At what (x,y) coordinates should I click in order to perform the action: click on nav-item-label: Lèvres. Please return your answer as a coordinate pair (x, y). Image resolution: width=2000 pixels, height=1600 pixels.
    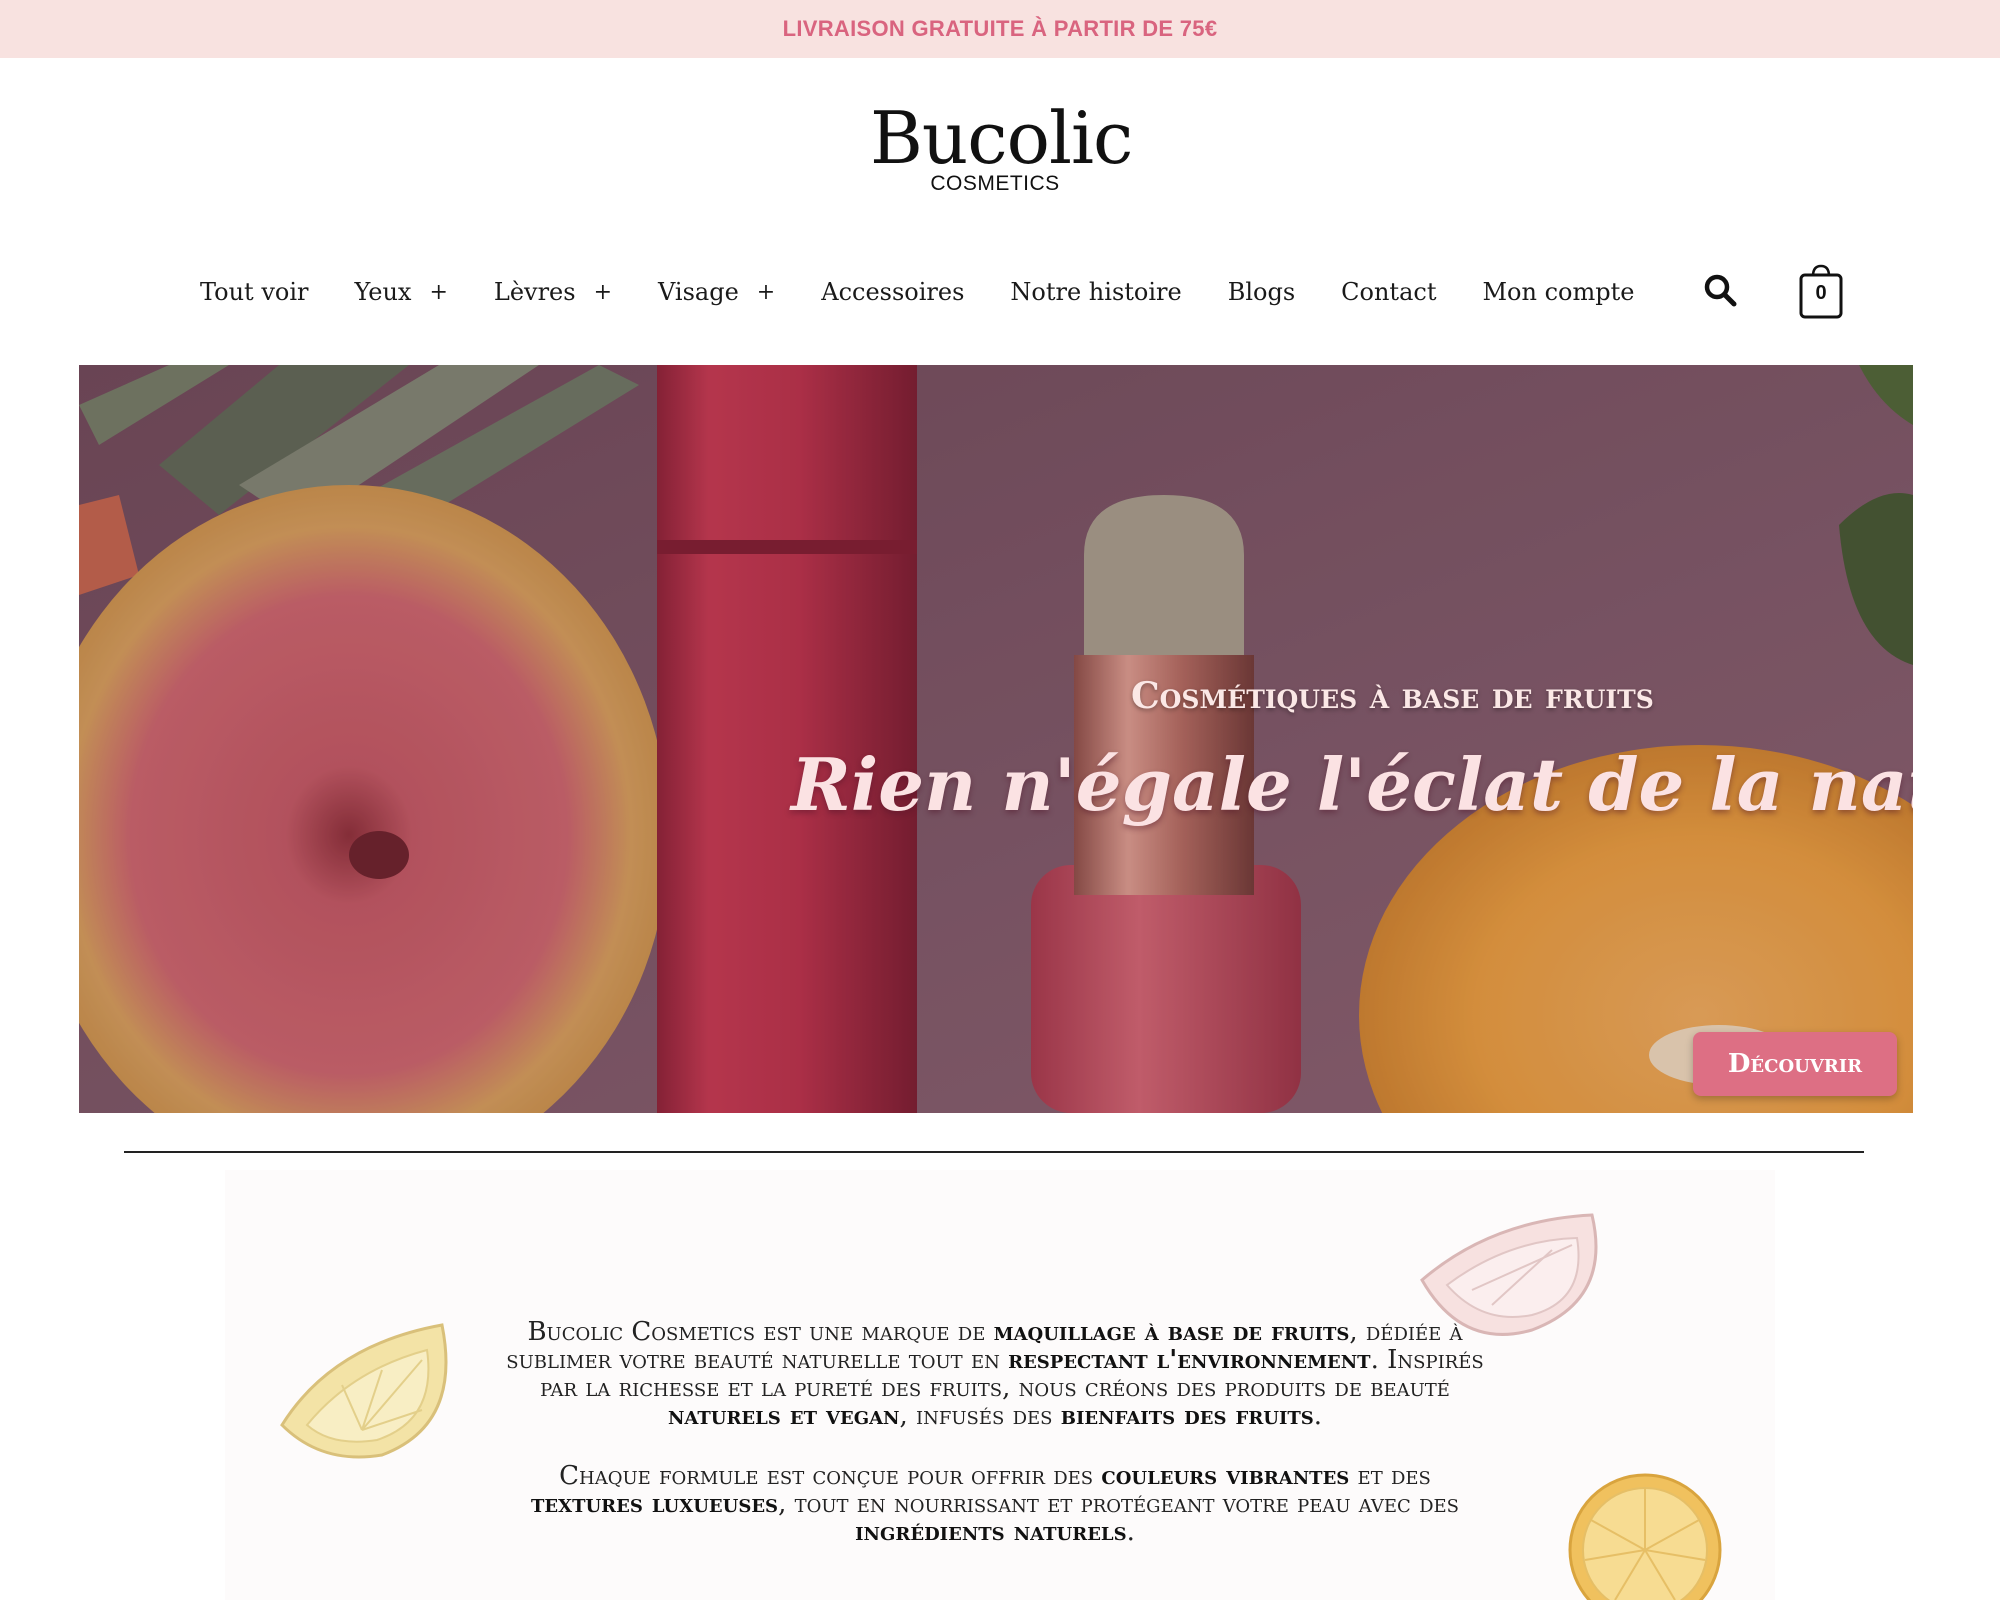
    Looking at the image, I should click on (534, 292).